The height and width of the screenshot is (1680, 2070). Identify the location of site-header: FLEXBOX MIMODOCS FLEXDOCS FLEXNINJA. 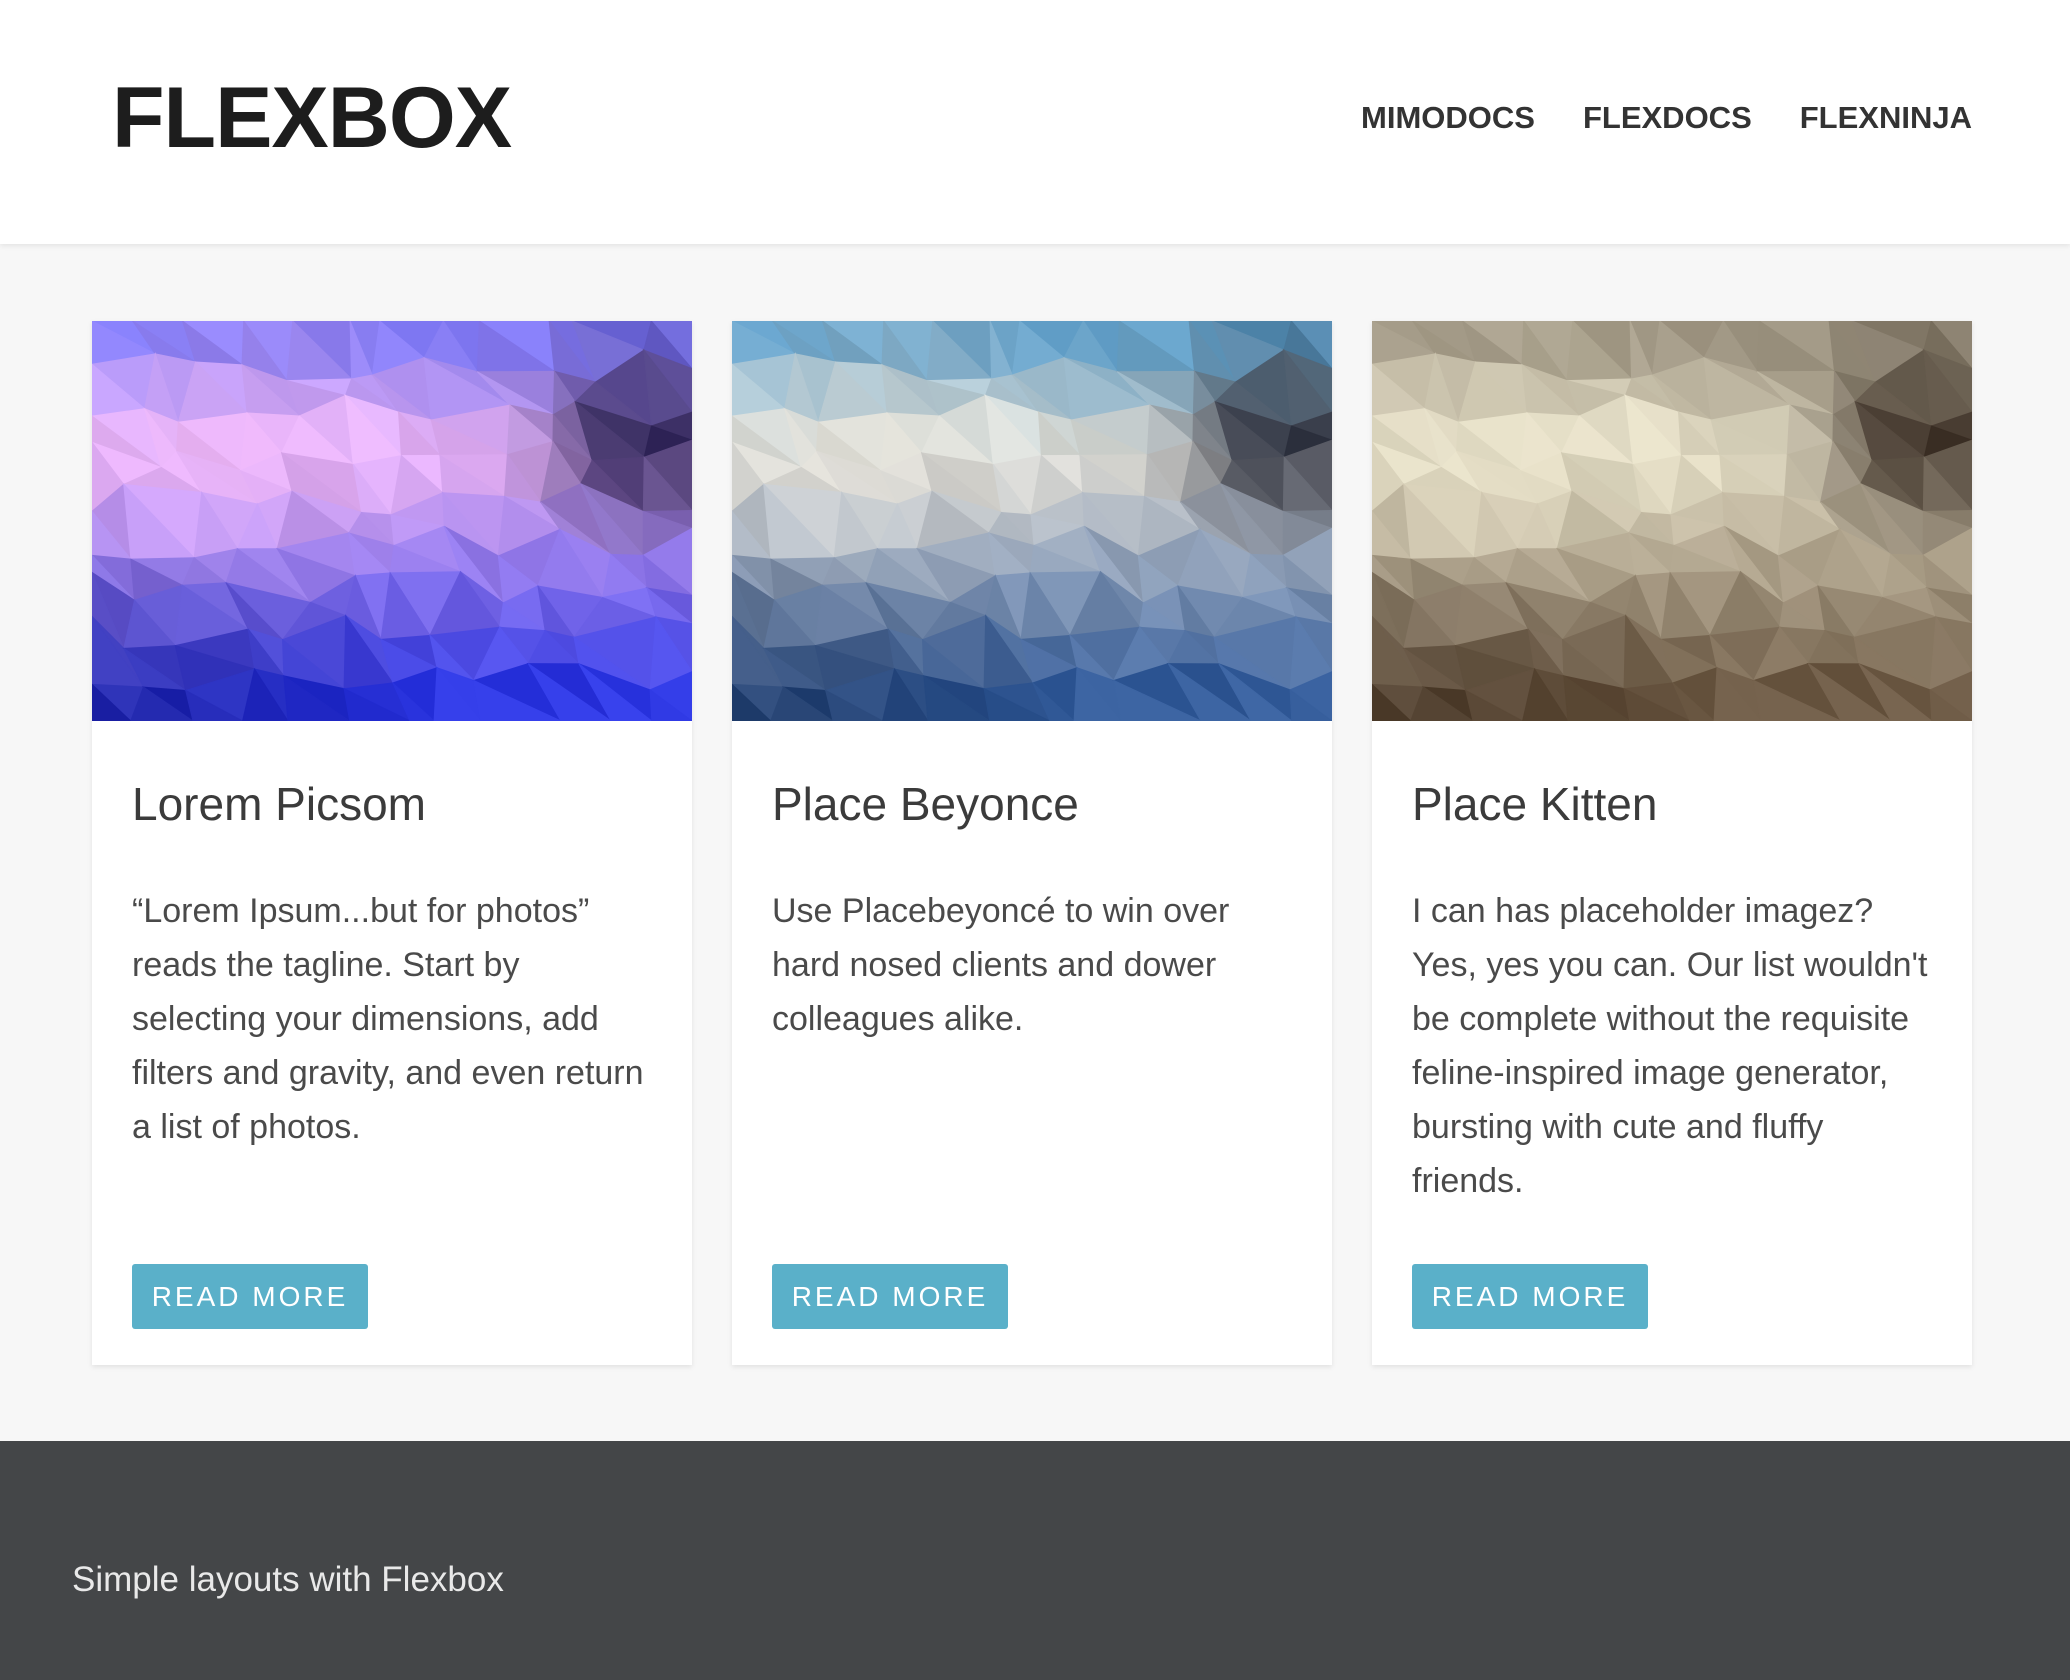
(1035, 122).